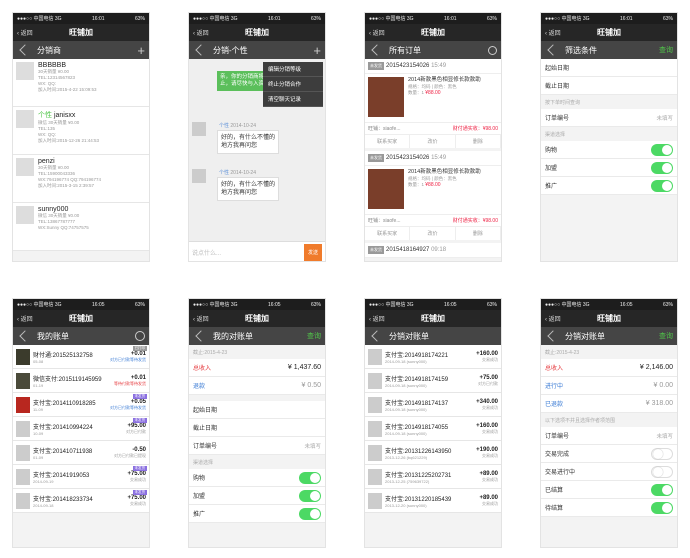 The image size is (690, 558). Describe the element at coordinates (81, 381) in the screenshot. I see `list-item: 微信支付:2015119145959 01-19 +0.01 等待付款等待发货` at that location.